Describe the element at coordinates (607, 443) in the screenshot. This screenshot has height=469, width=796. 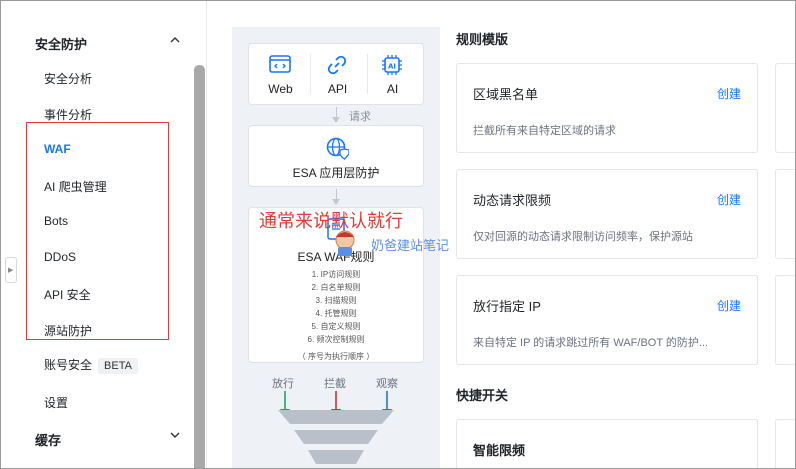
I see `quick-switch-card: 智能限频` at that location.